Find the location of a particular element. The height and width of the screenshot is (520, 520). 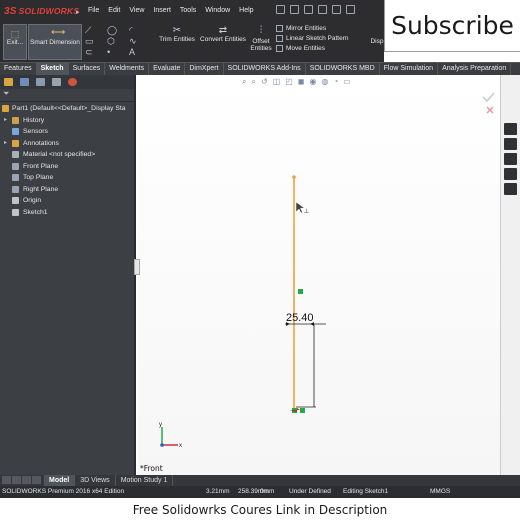

tab-motion-study-1: Motion Study 1 is located at coordinates (145, 480).